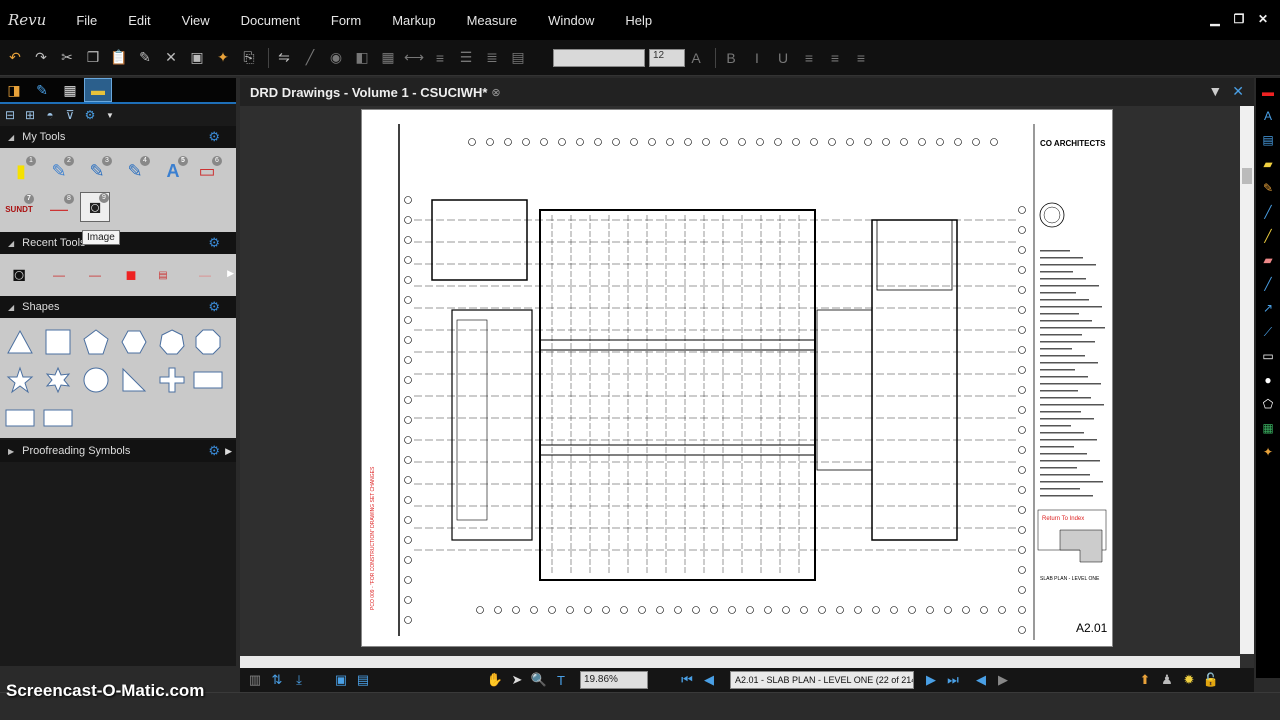  What do you see at coordinates (388, 58) in the screenshot?
I see `hatch-icon: ▦` at bounding box center [388, 58].